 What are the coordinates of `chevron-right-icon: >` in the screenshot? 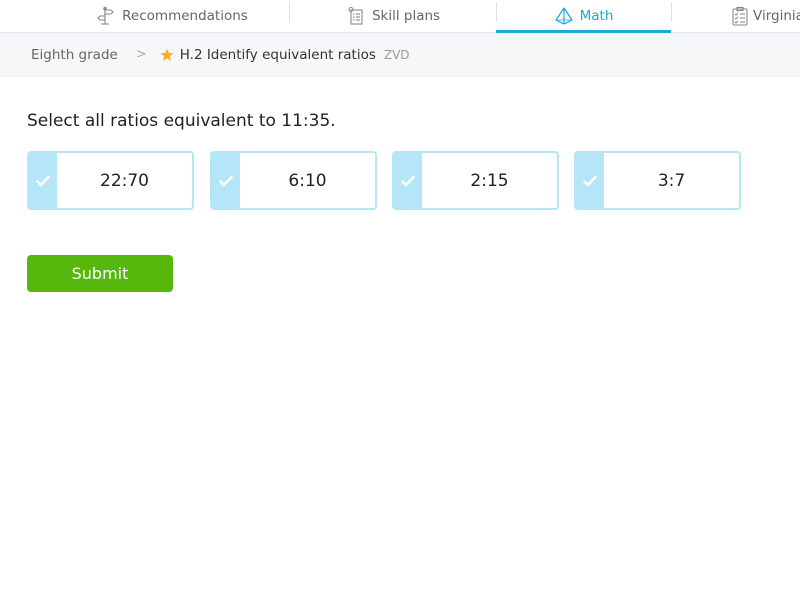 It's located at (141, 54).